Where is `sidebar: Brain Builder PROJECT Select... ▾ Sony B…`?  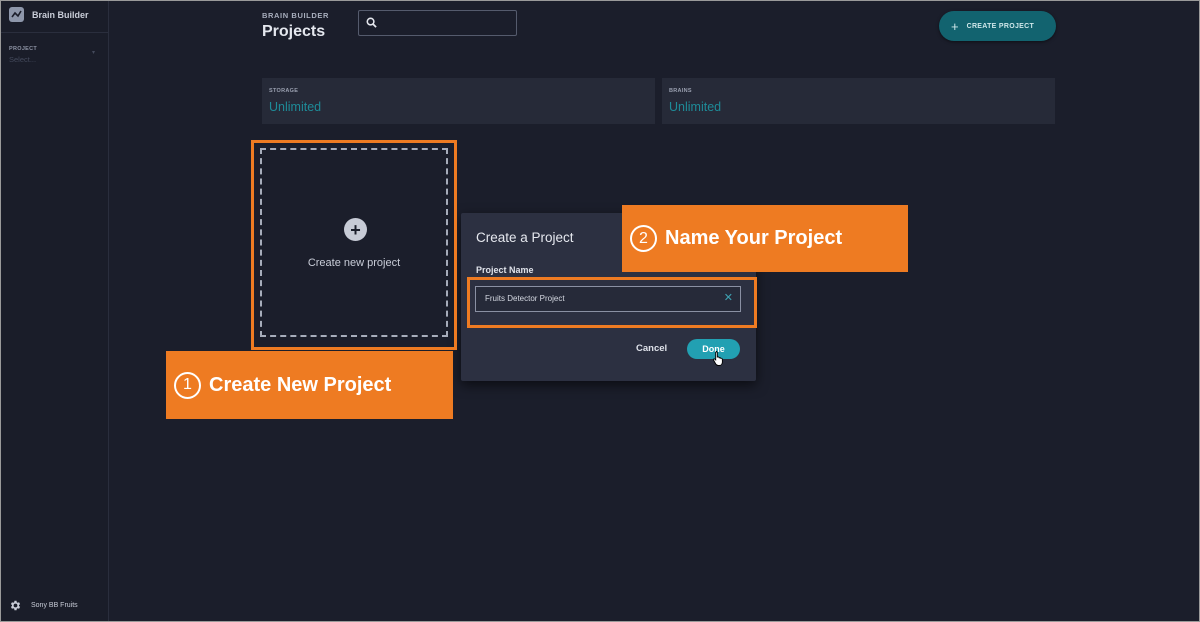
sidebar: Brain Builder PROJECT Select... ▾ Sony B… is located at coordinates (55, 311).